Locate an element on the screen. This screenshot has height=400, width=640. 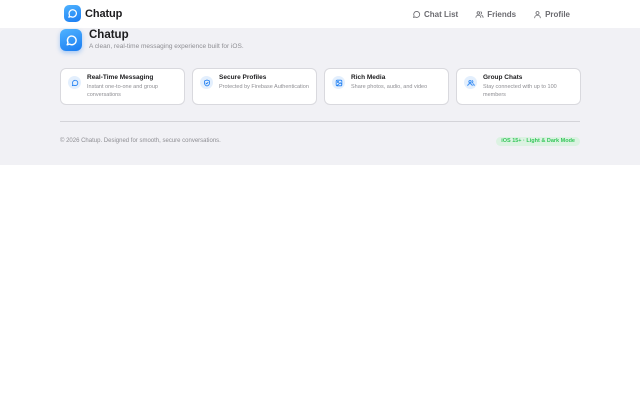
brand: Chatup is located at coordinates (93, 13).